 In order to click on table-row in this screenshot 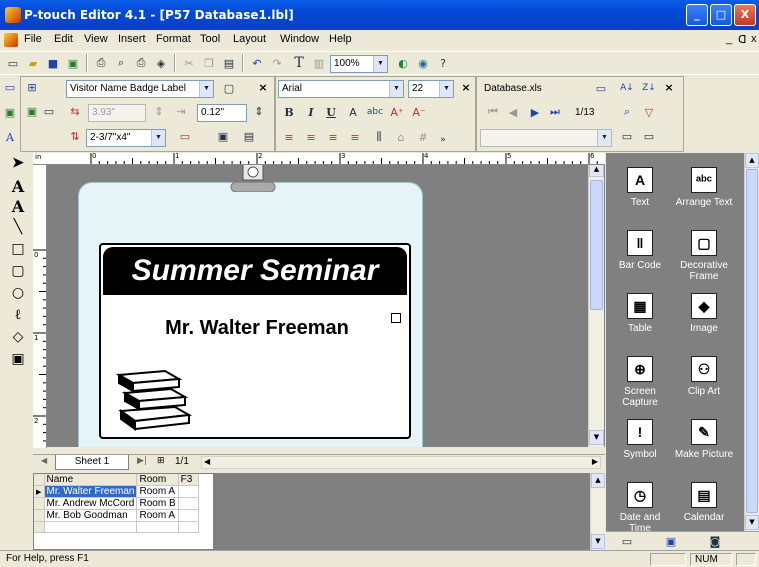, I will do `click(116, 527)`.